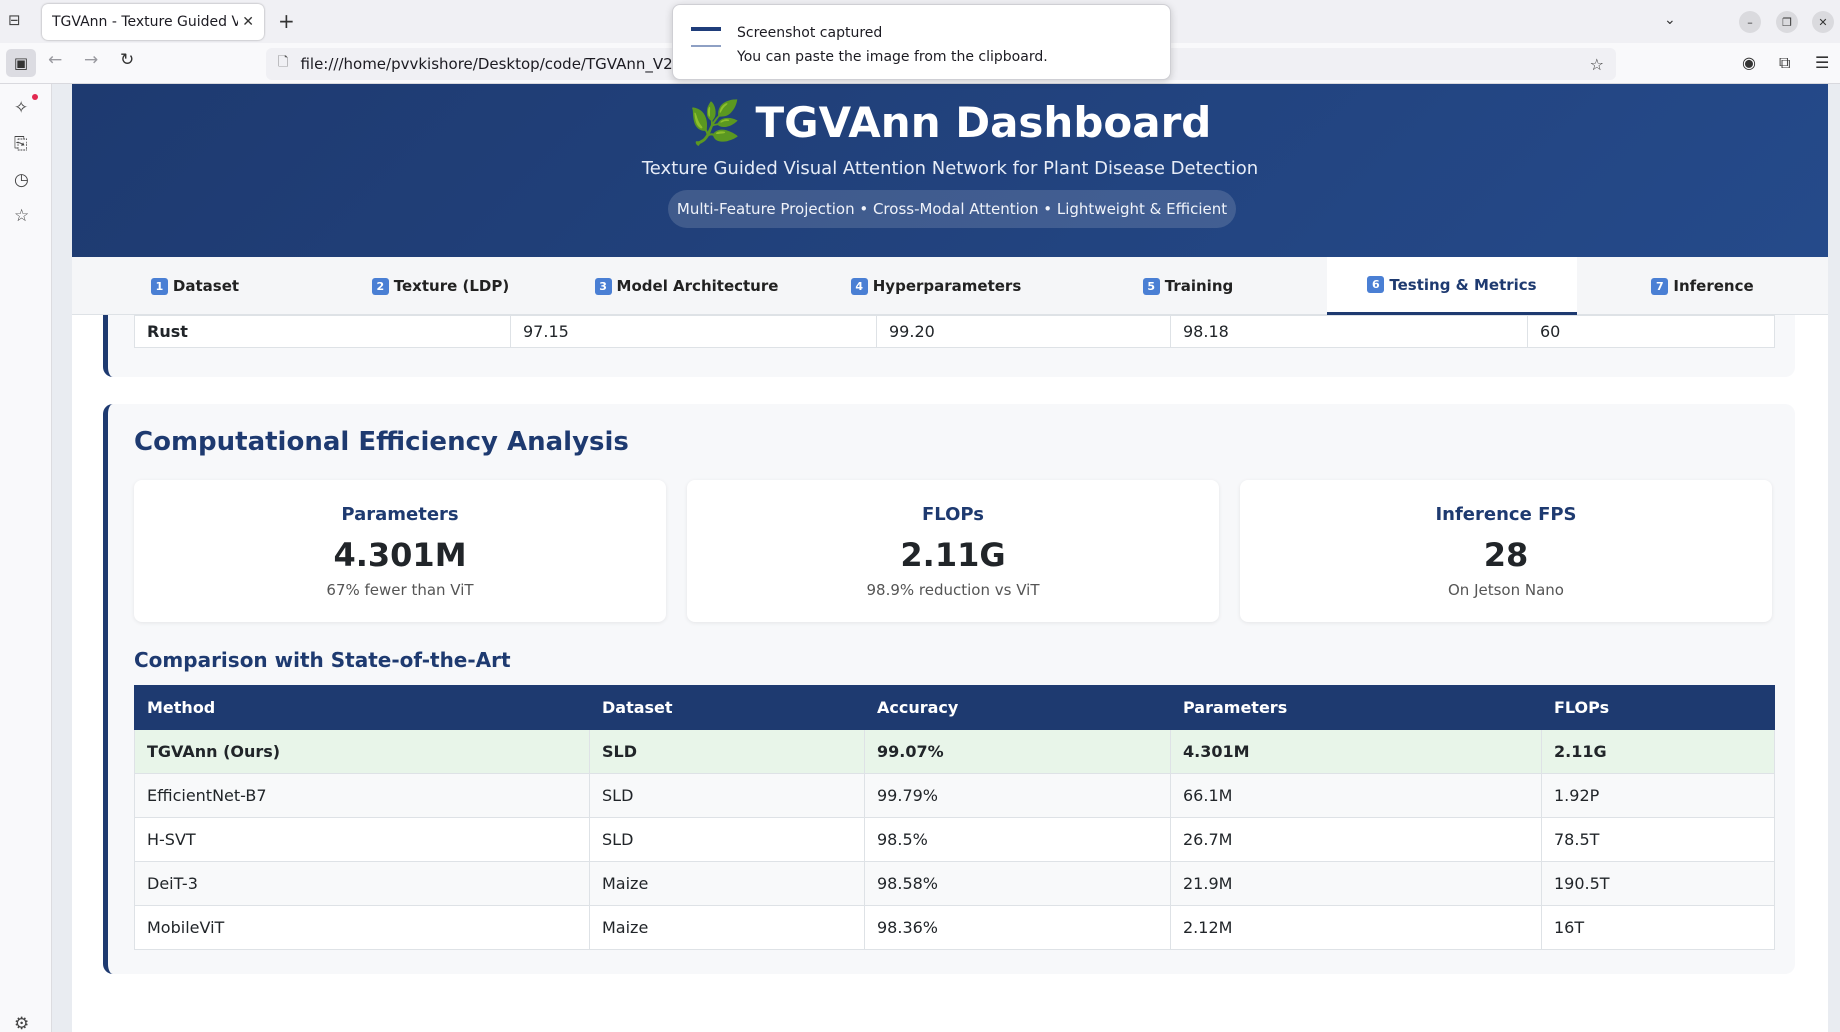  What do you see at coordinates (1670, 20) in the screenshot?
I see `chevron-down-icon: ⌄` at bounding box center [1670, 20].